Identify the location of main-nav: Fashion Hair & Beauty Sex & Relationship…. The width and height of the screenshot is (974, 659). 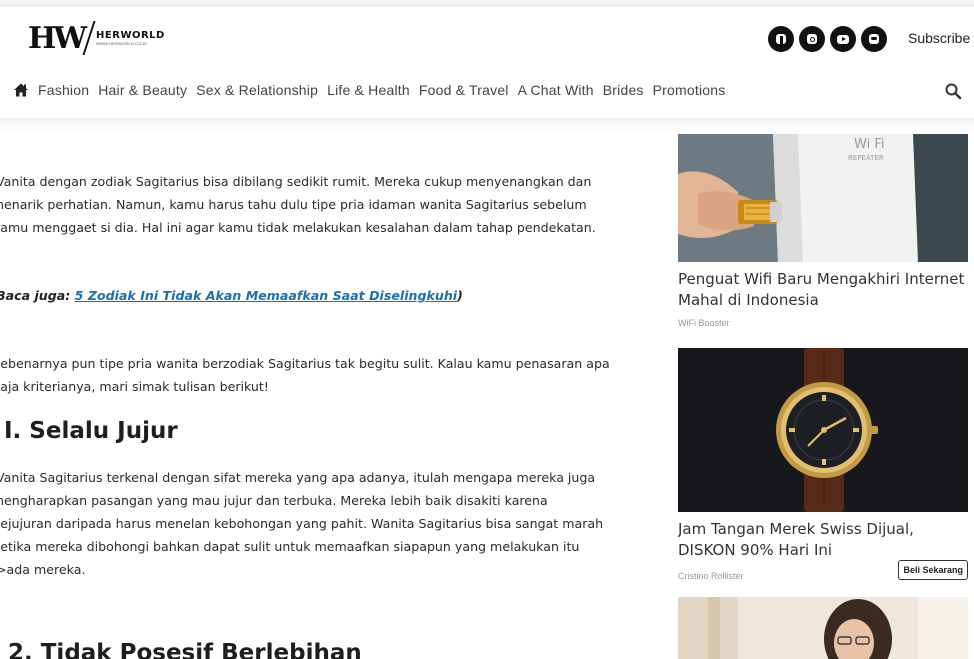
(487, 91).